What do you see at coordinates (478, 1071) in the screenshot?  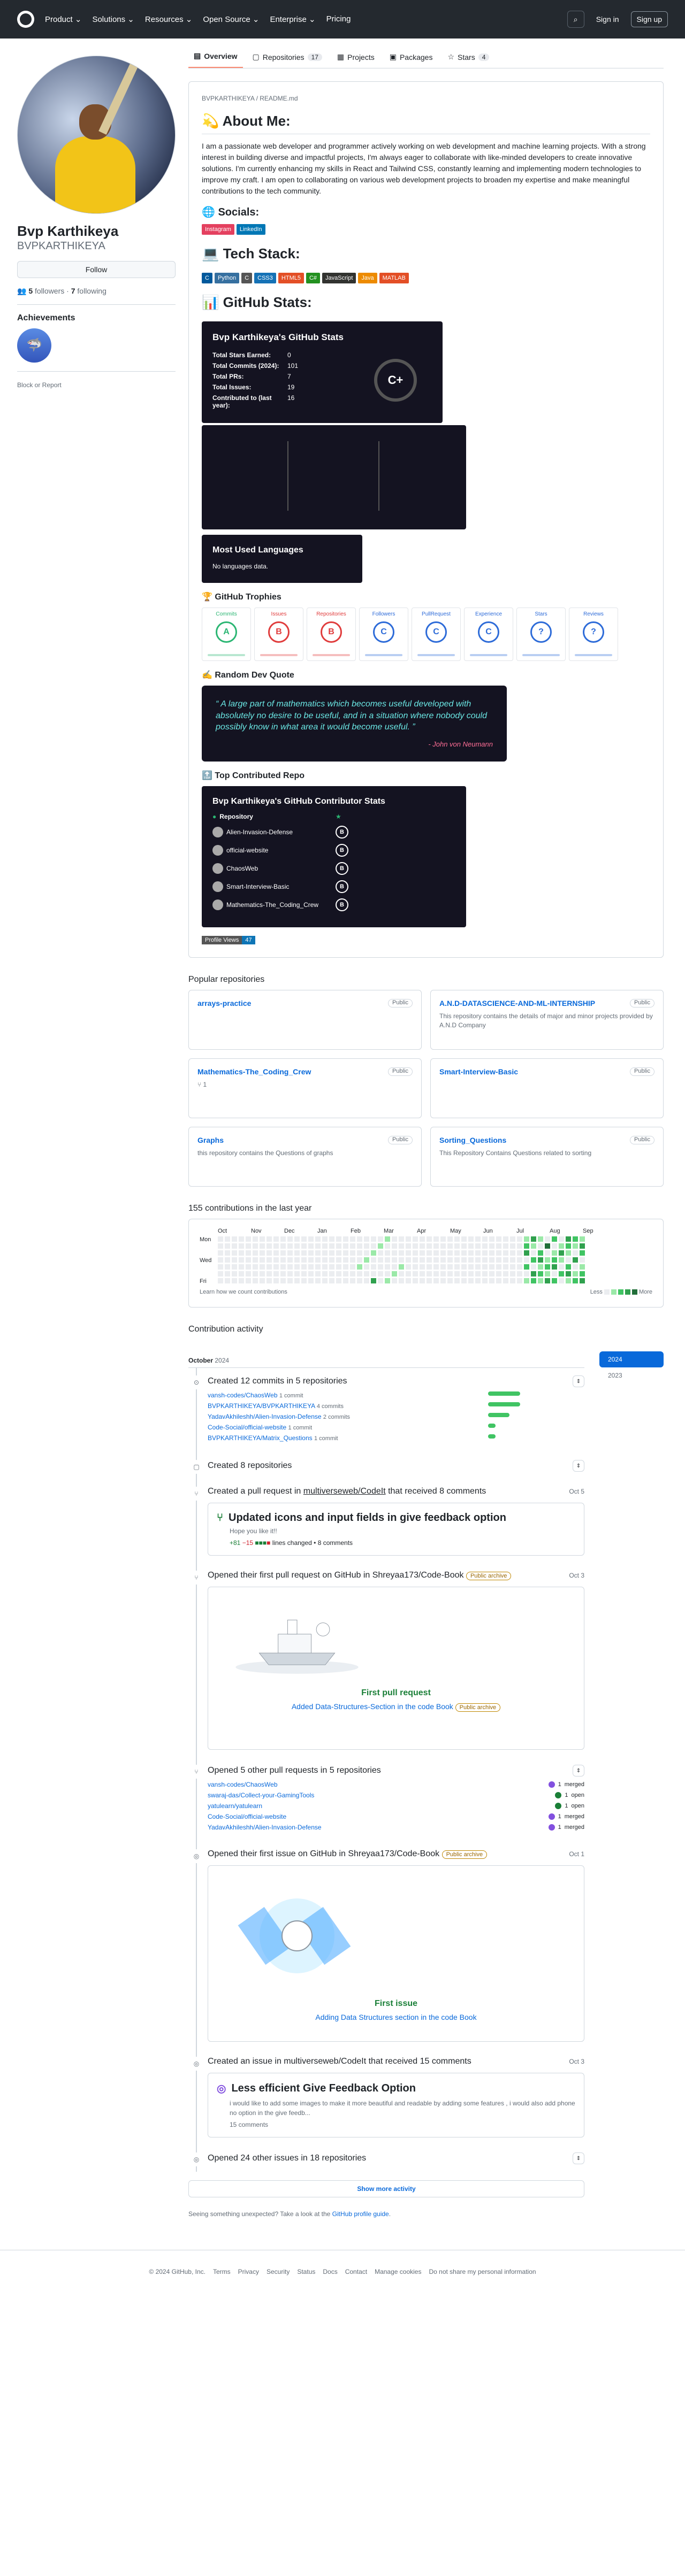 I see `repo-link: Smart-Interview-Basic` at bounding box center [478, 1071].